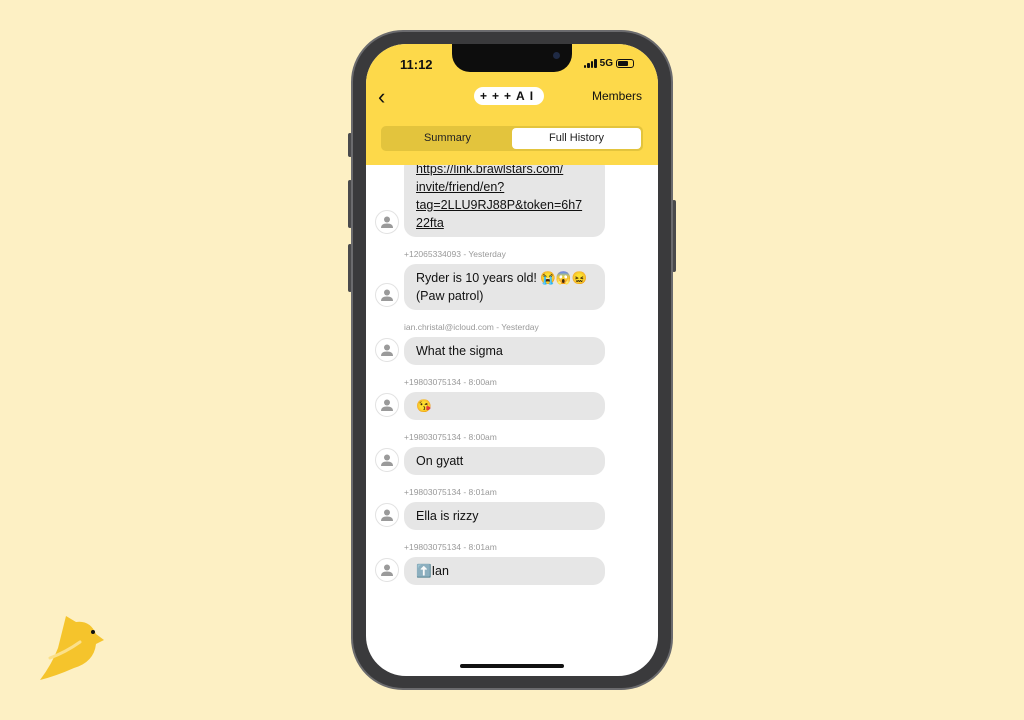  What do you see at coordinates (440, 461) in the screenshot?
I see `message-text: On gyatt` at bounding box center [440, 461].